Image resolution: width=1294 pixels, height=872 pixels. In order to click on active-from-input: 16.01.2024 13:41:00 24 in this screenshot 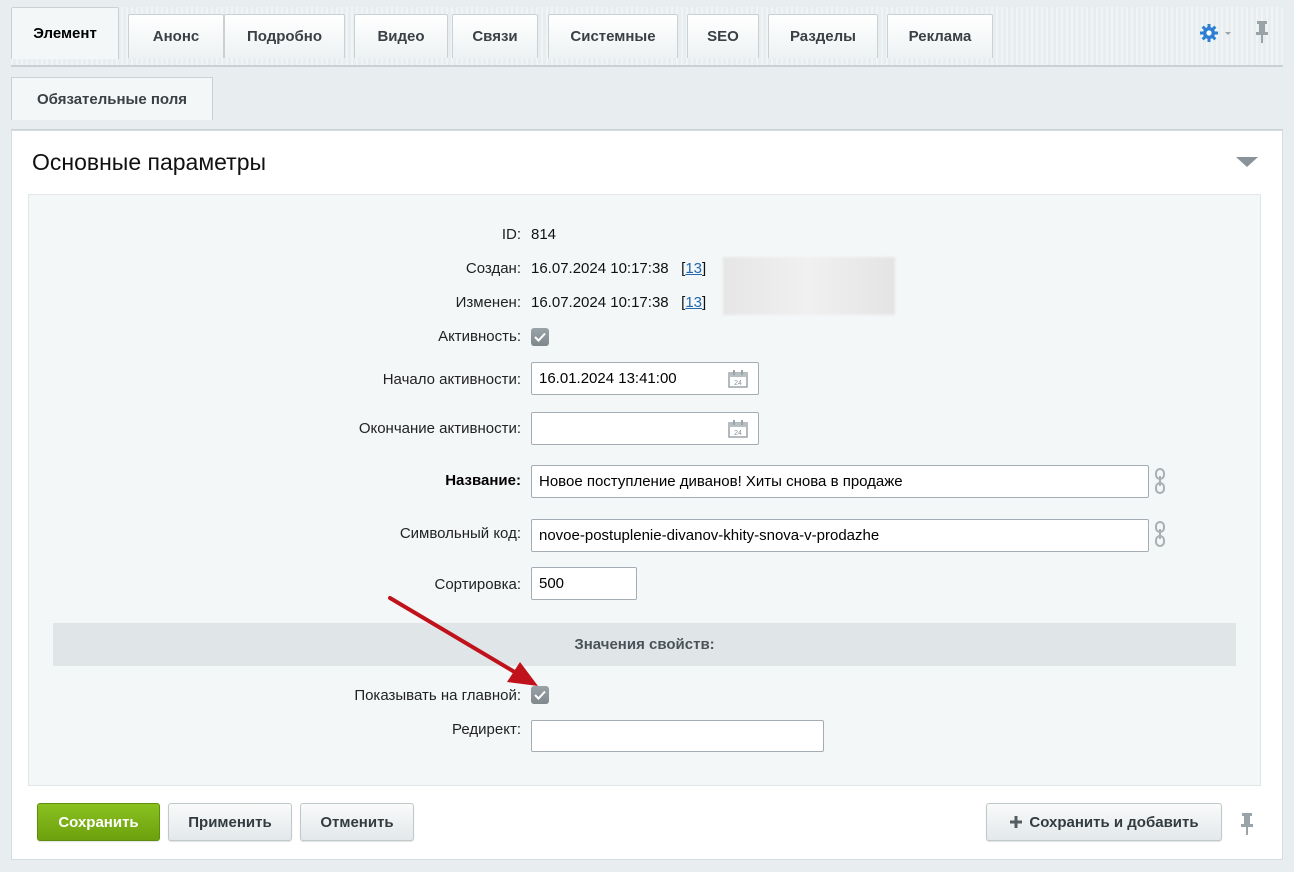, I will do `click(645, 378)`.